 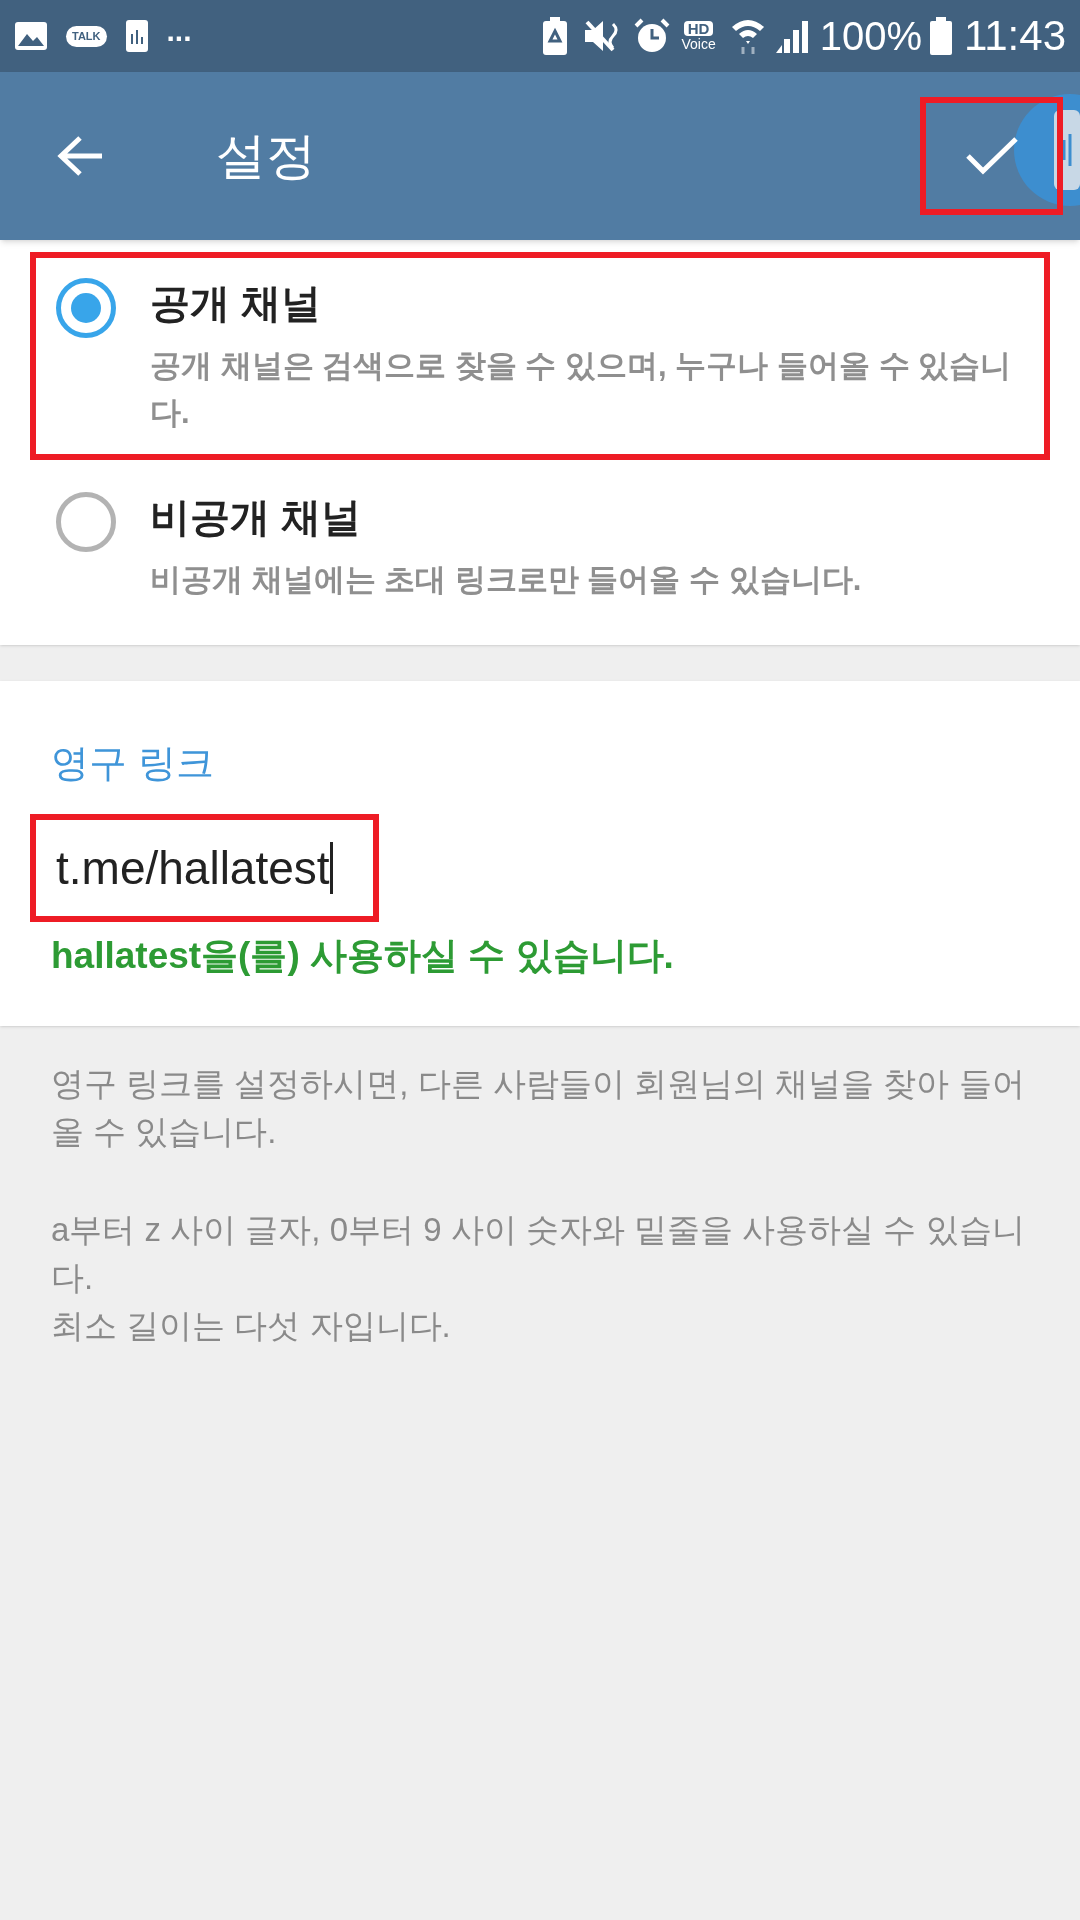 I want to click on chat-icon: TALK, so click(x=86, y=36).